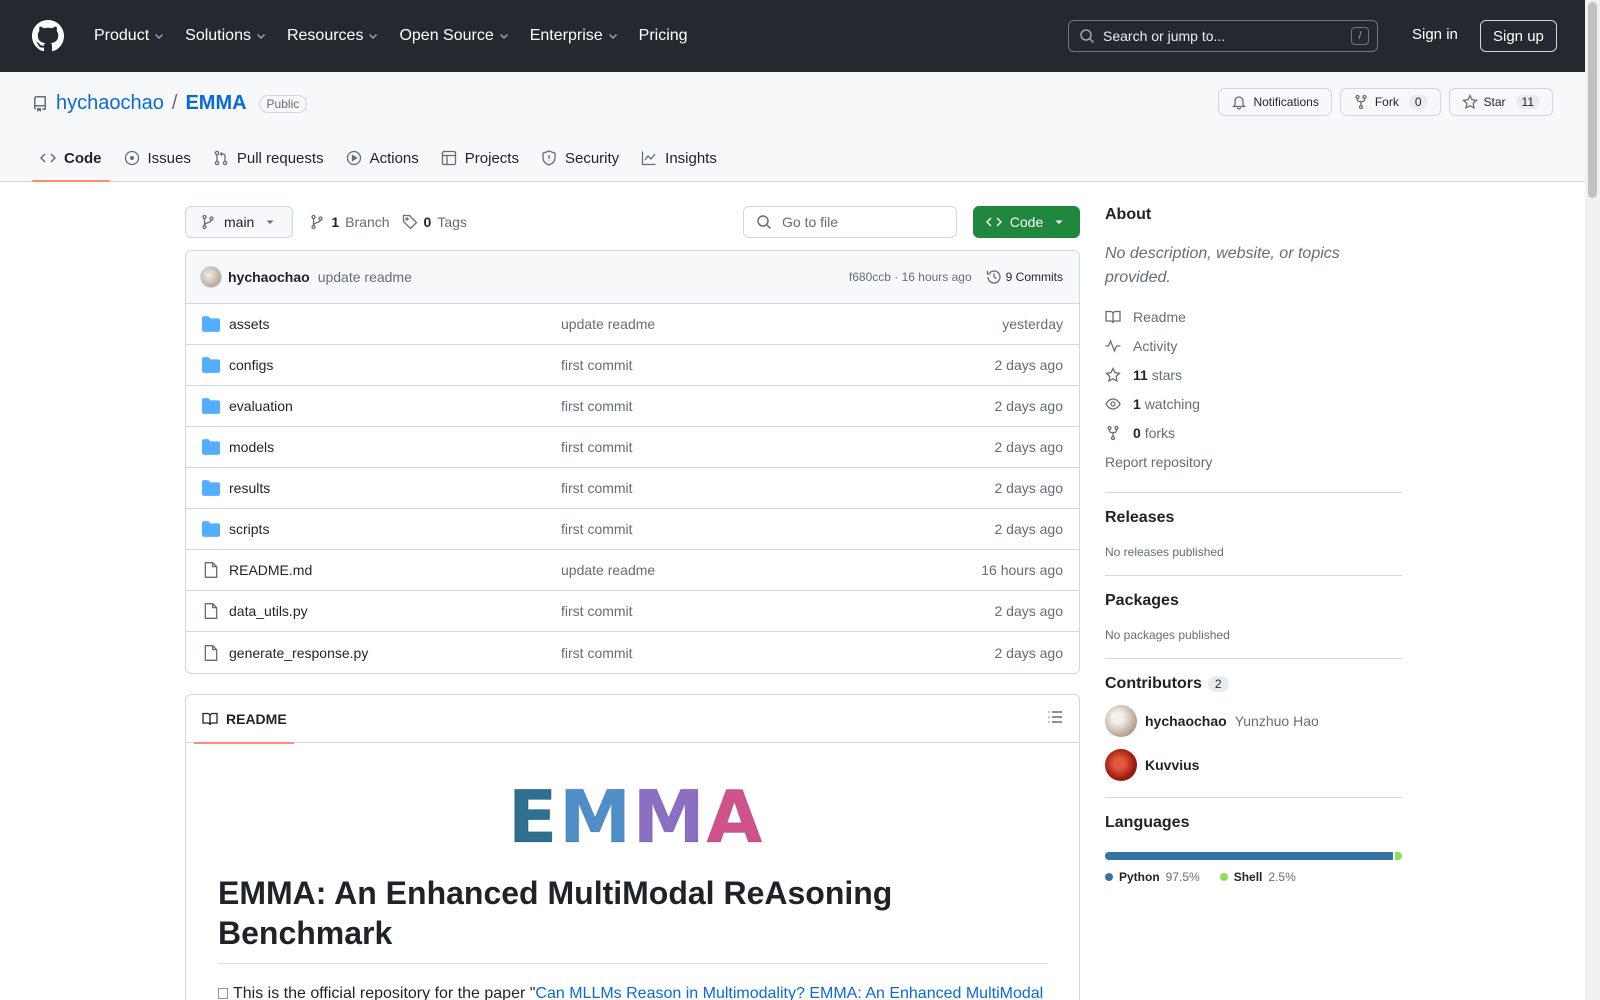 The width and height of the screenshot is (1600, 1000). I want to click on tab-projects: Projects, so click(480, 158).